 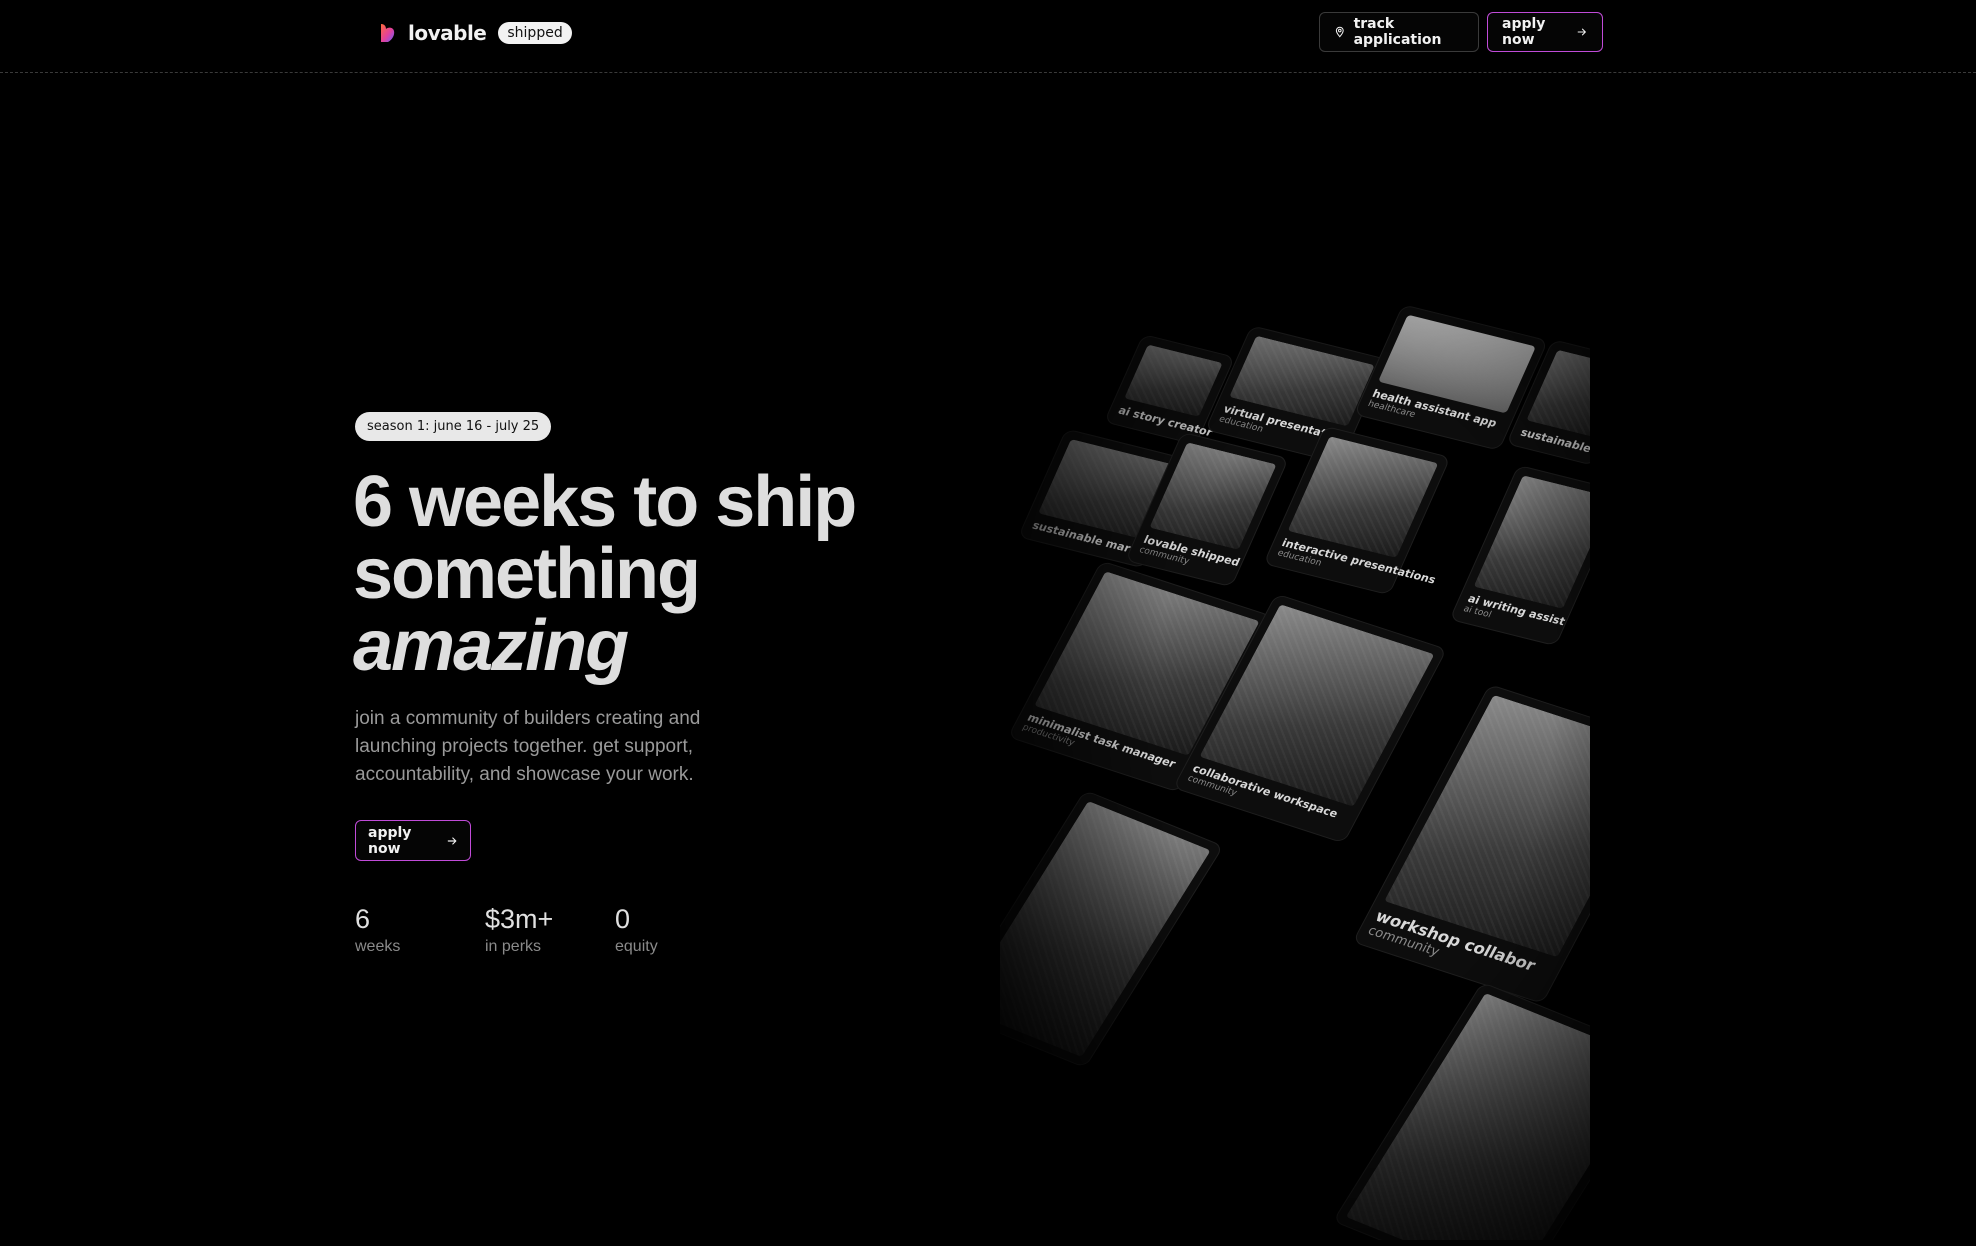 I want to click on logo-badge: shipped, so click(x=535, y=33).